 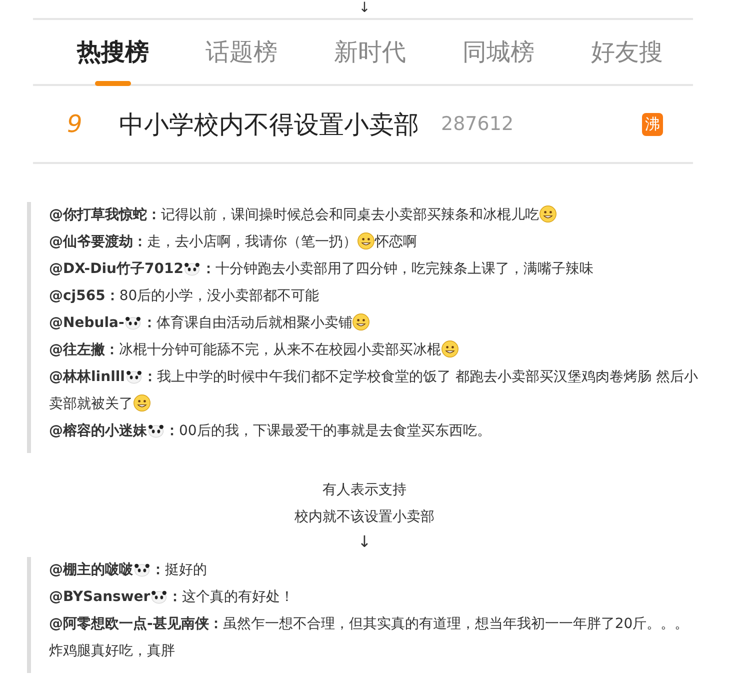 I want to click on comment-text: @往左撇：冰棍十分钟可能舔不完，从来不在校园小卖部买冰棍, so click(x=375, y=350).